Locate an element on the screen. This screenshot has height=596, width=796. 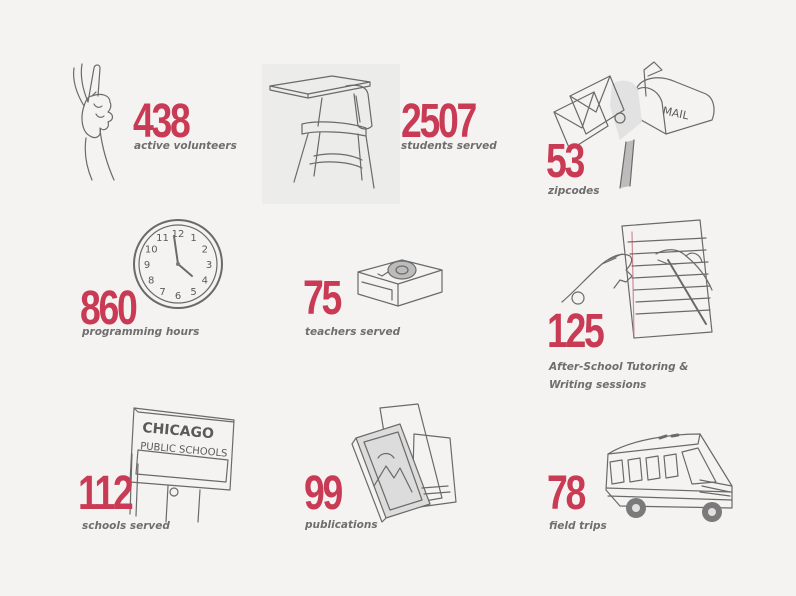
school-bus-icon is located at coordinates (669, 477).